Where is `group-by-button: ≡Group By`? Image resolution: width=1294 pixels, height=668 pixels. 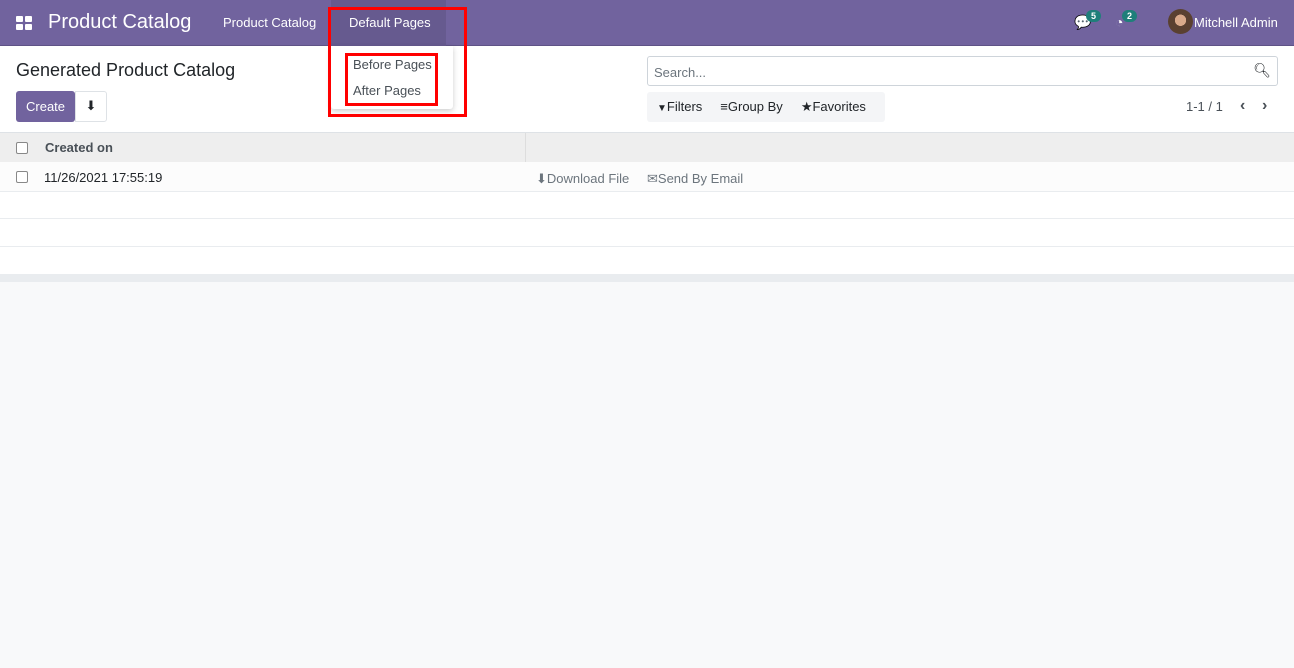
group-by-button: ≡Group By is located at coordinates (751, 107).